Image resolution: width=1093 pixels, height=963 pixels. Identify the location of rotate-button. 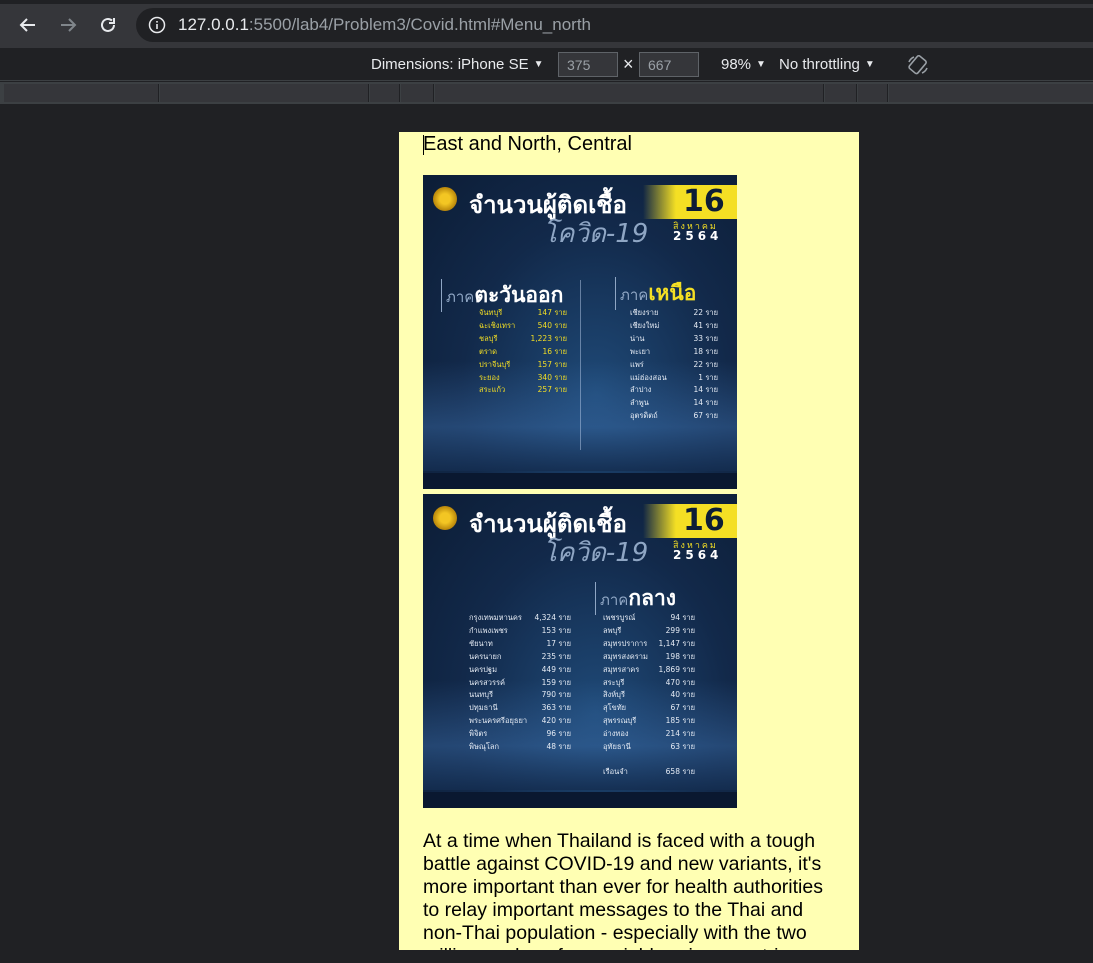
(918, 64).